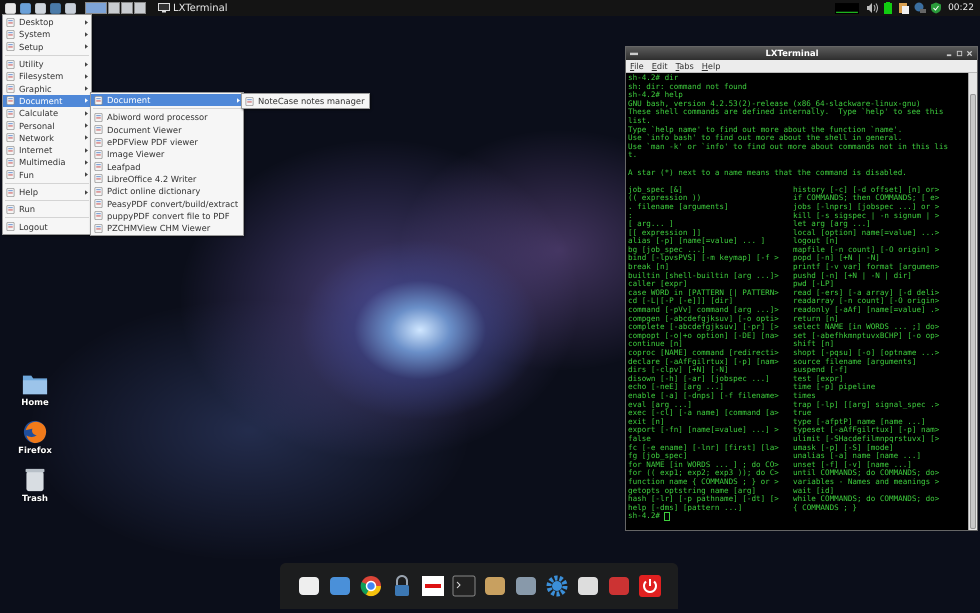  I want to click on menu-bar-item: Tabs, so click(685, 66).